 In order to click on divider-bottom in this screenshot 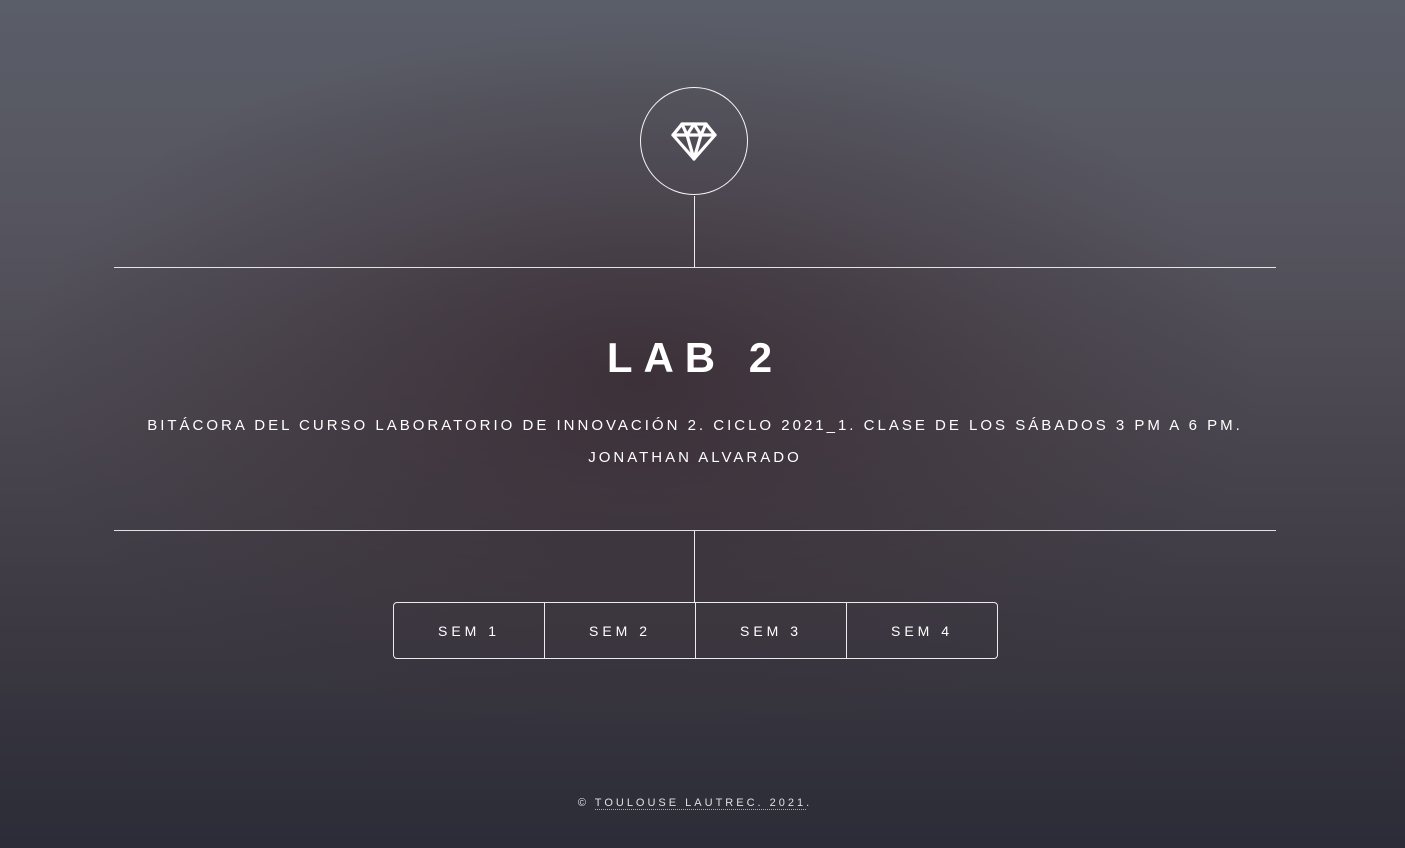, I will do `click(695, 530)`.